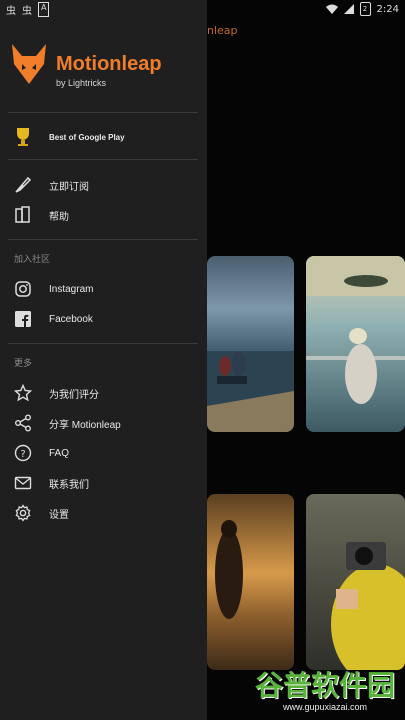 The width and height of the screenshot is (405, 720). I want to click on instagram-icon, so click(23, 289).